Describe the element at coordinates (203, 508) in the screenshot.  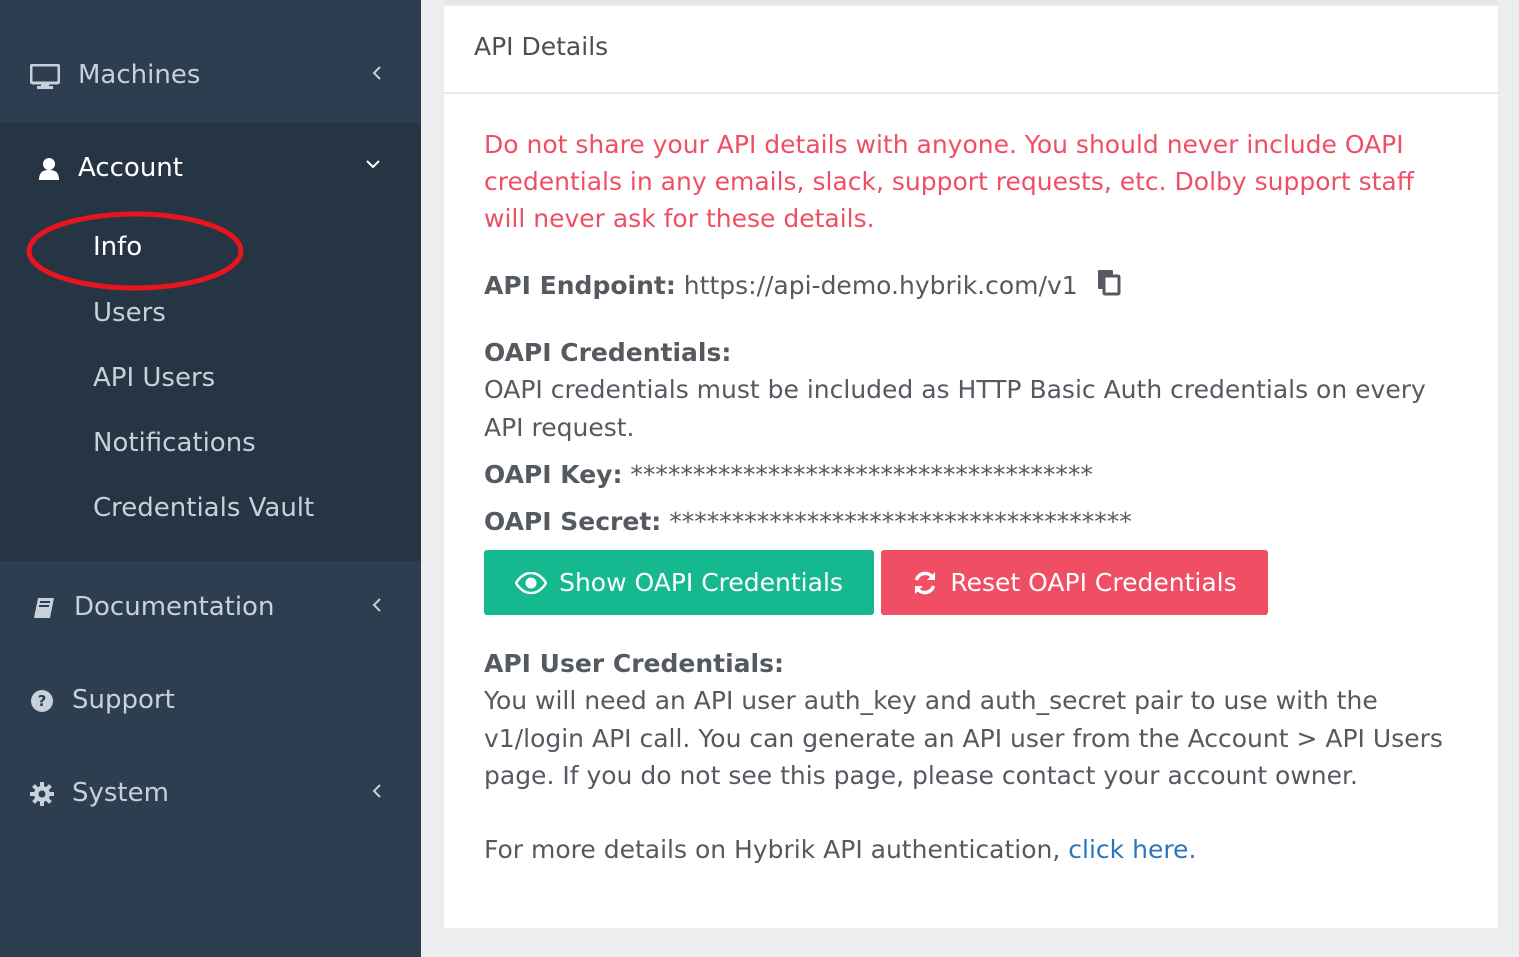
I see `sidebar-subitem-credentials-vault: Credentials Vault` at that location.